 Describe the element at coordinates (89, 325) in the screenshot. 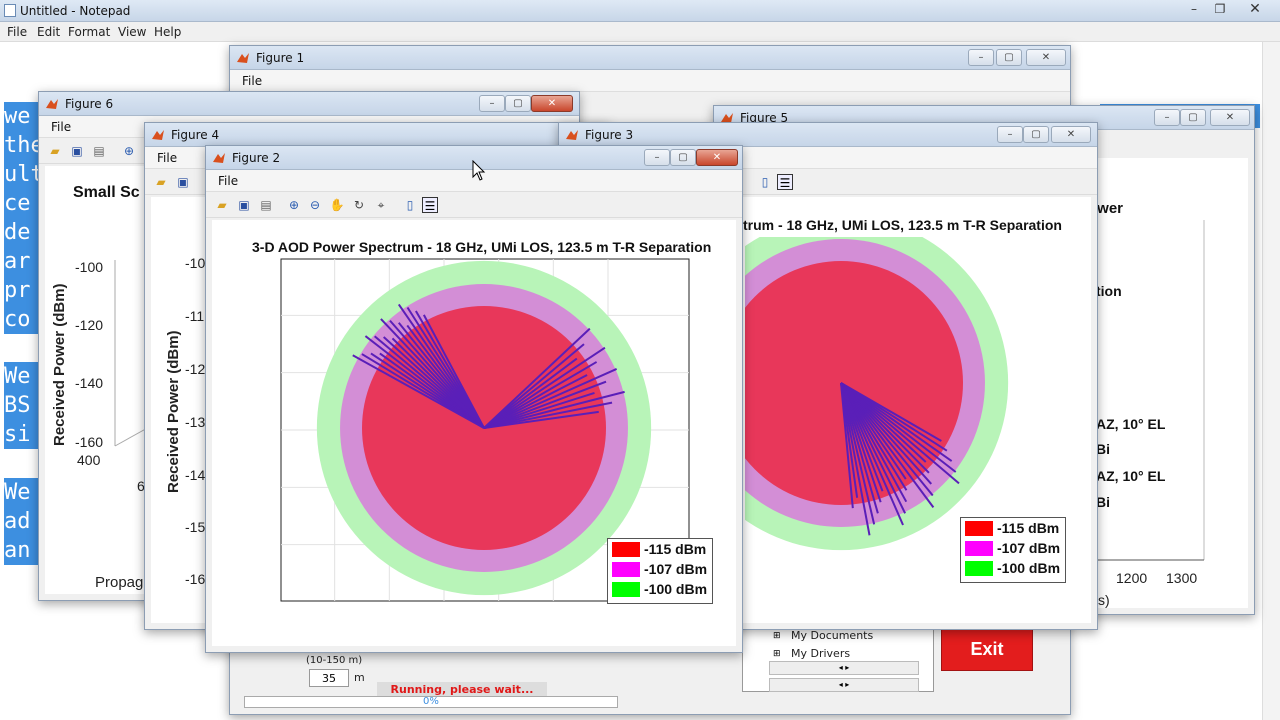

I see `figure-6-ytick: -120` at that location.